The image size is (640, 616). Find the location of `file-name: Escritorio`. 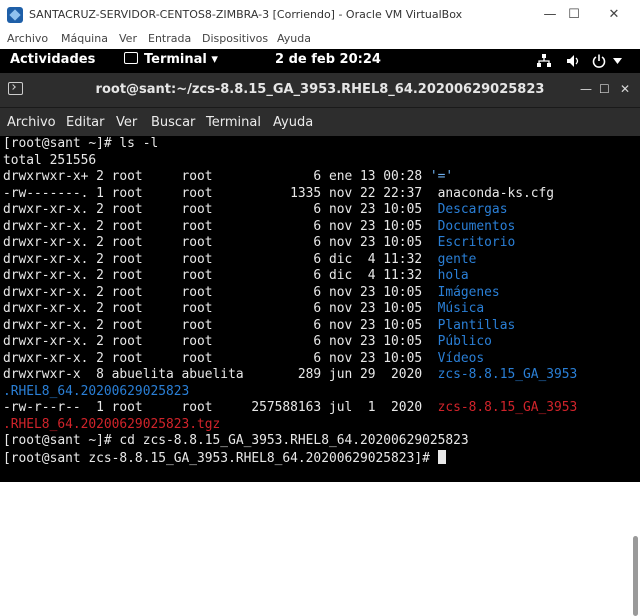

file-name: Escritorio is located at coordinates (476, 242).